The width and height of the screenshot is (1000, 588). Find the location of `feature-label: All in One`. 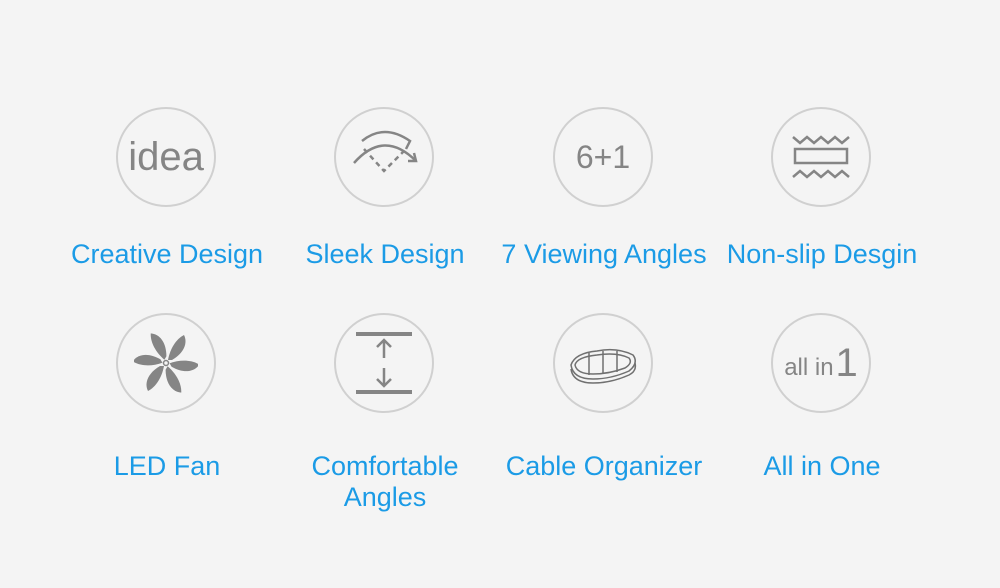

feature-label: All in One is located at coordinates (822, 466).